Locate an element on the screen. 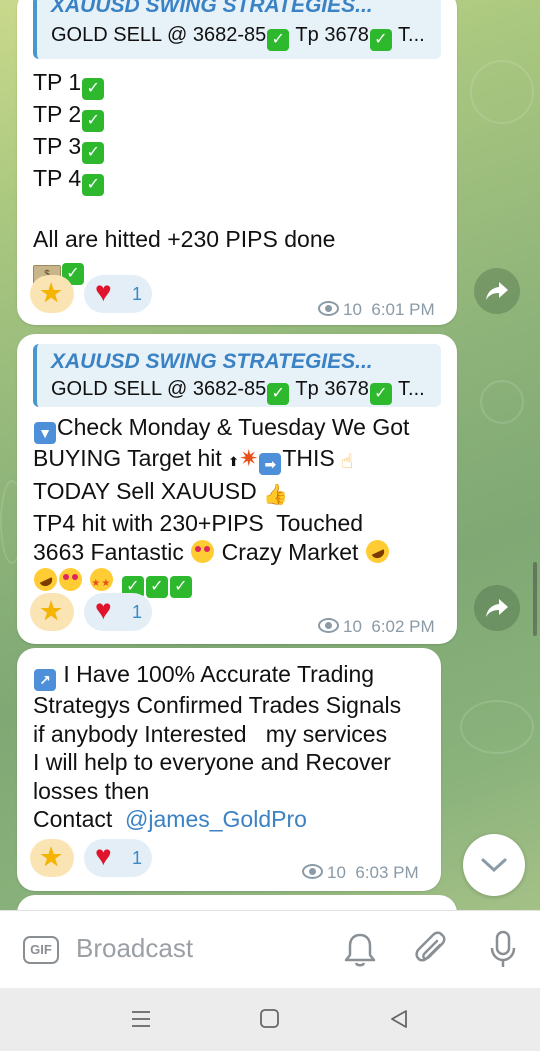 The image size is (540, 1051). scroll-down-button is located at coordinates (494, 865).